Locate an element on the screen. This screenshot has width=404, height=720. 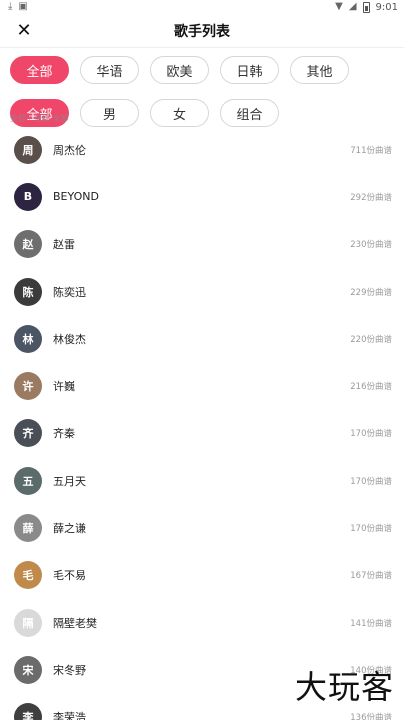
singer-row: 毛 毛不易 167份曲谱 is located at coordinates (202, 575).